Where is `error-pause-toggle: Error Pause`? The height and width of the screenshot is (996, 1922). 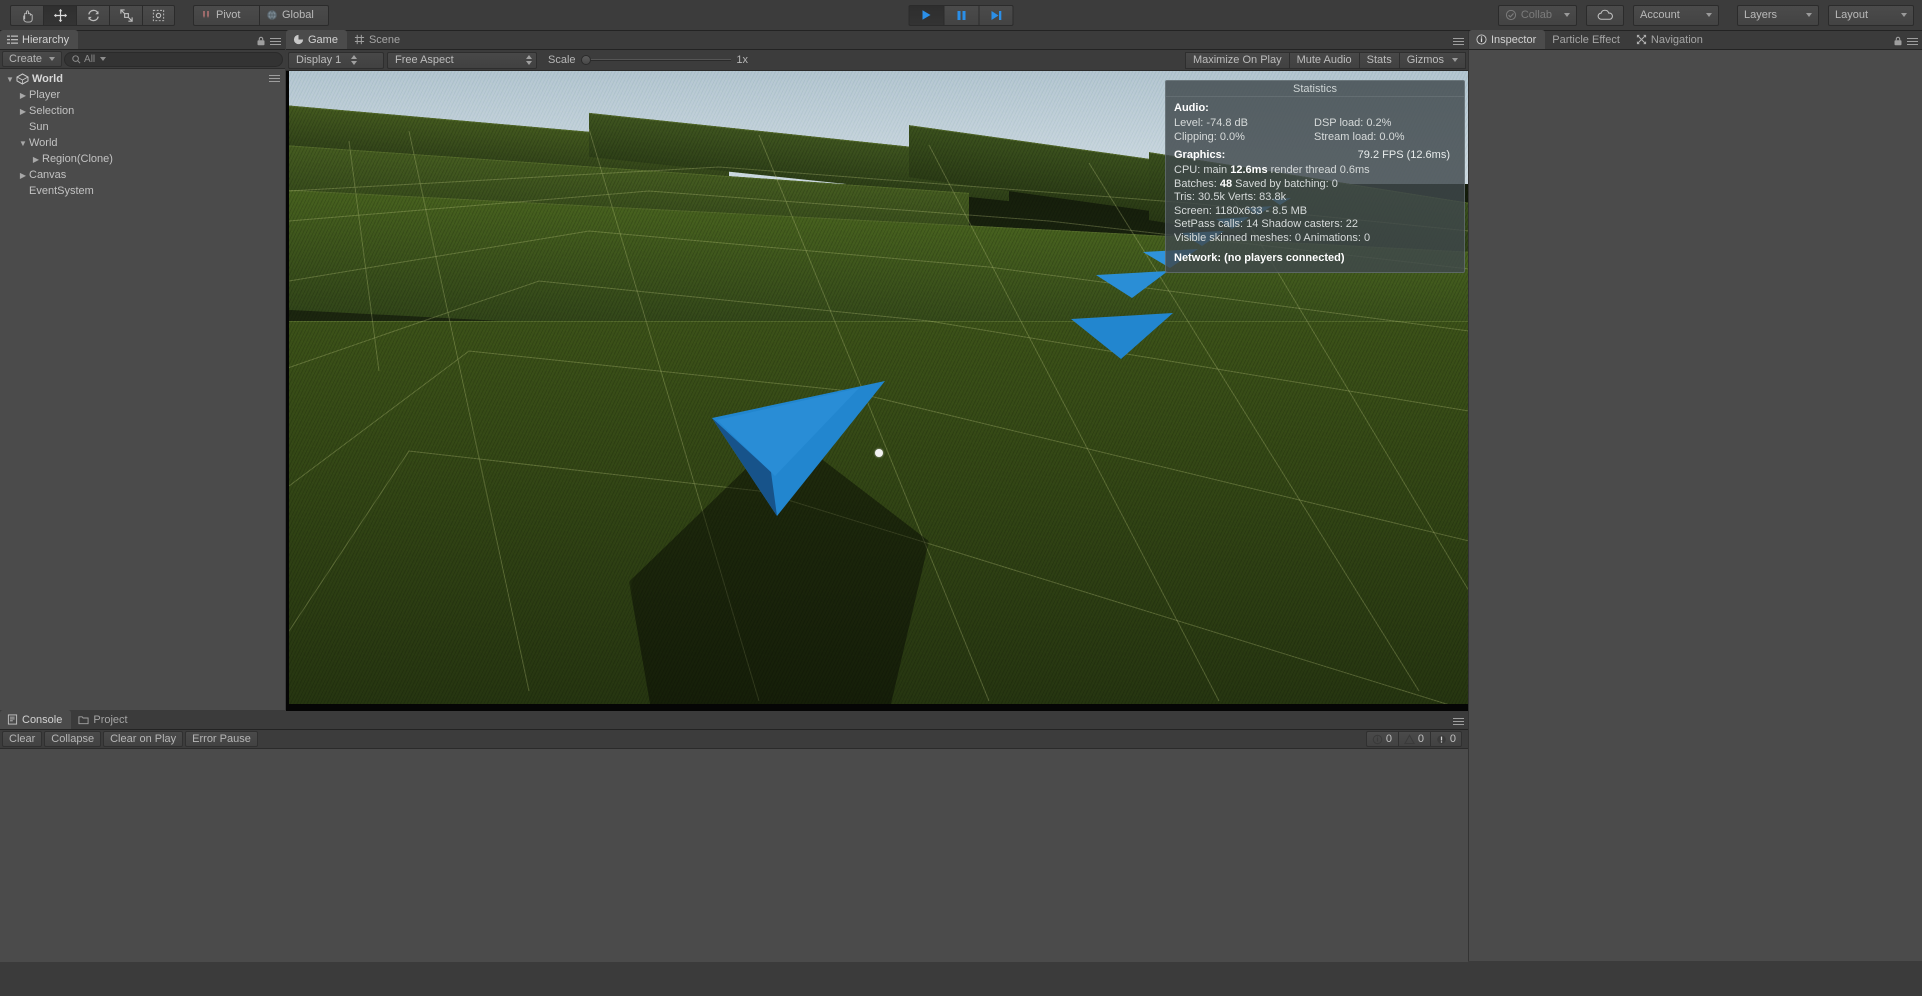 error-pause-toggle: Error Pause is located at coordinates (221, 739).